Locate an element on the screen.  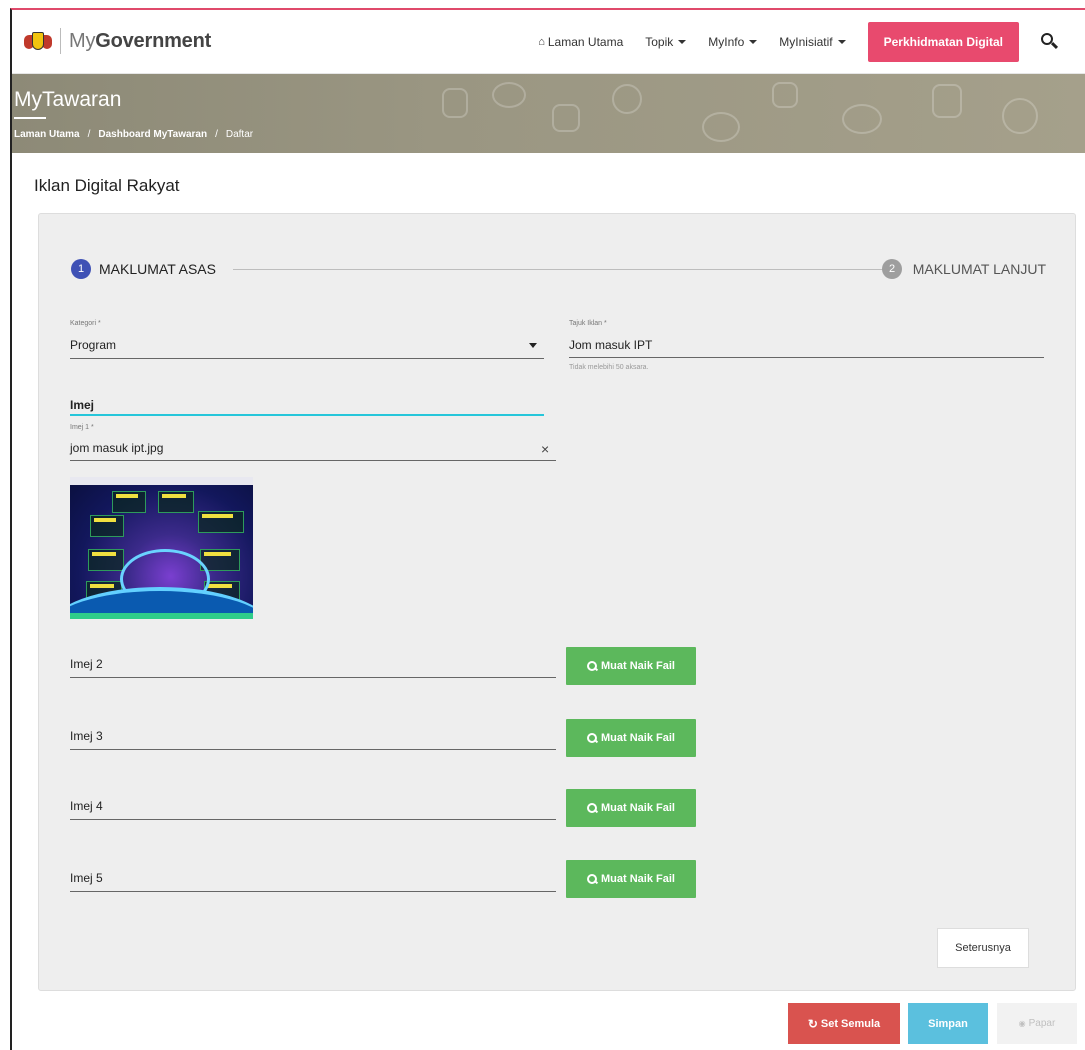
imej4-field: Imej 4 is located at coordinates (305, 807).